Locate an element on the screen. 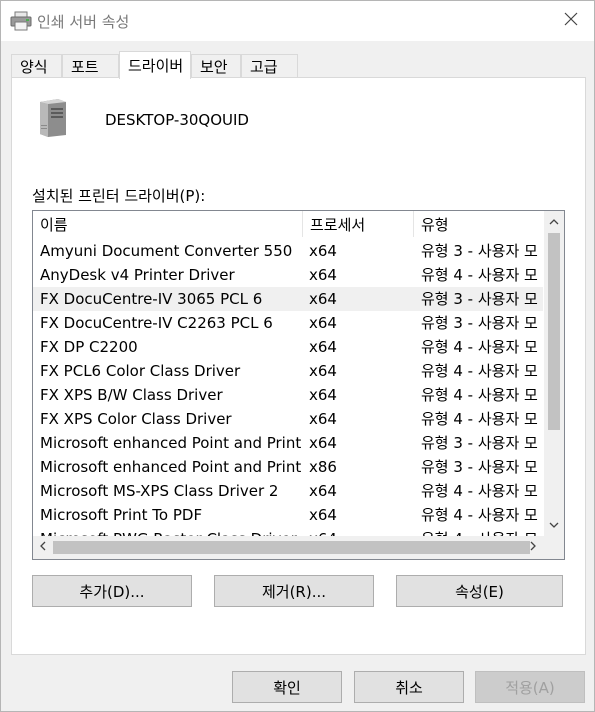 The height and width of the screenshot is (712, 595). vertical-scrollbar is located at coordinates (554, 373).